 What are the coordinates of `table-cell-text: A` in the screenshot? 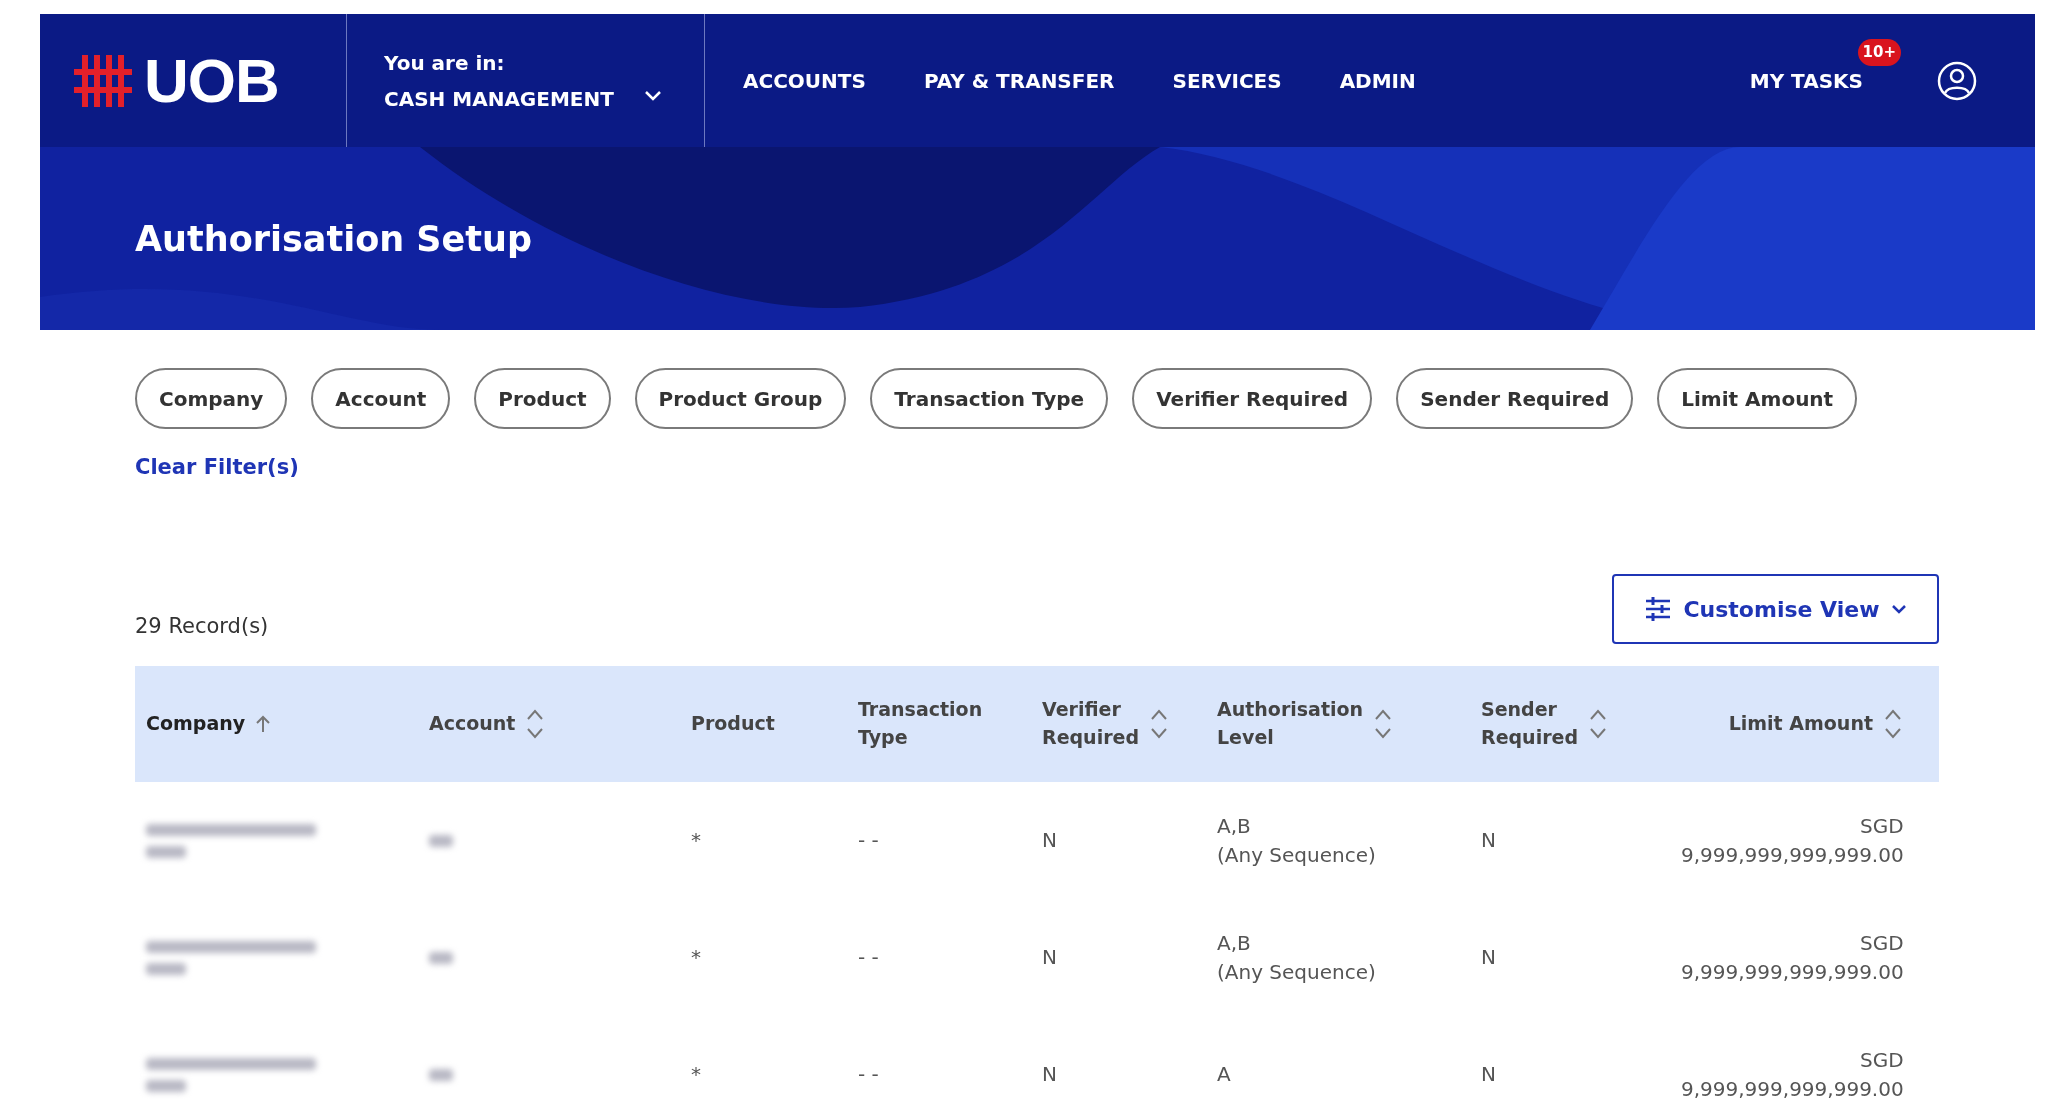 It's located at (1224, 1074).